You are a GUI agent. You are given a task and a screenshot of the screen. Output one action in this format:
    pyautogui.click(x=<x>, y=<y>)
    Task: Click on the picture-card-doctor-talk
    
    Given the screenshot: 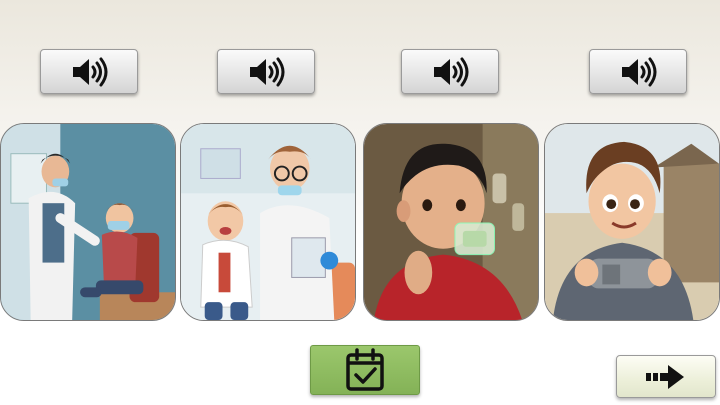 What is the action you would take?
    pyautogui.click(x=268, y=222)
    